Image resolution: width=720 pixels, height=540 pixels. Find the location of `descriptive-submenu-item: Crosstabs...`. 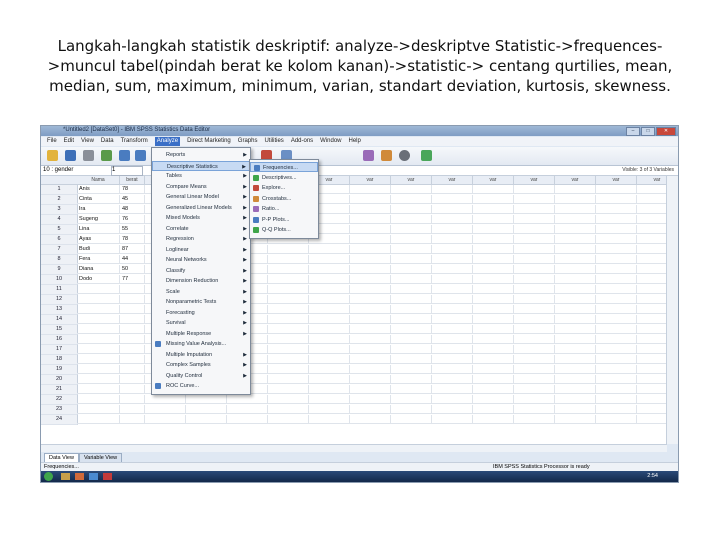

descriptive-submenu-item: Crosstabs... is located at coordinates (284, 199).